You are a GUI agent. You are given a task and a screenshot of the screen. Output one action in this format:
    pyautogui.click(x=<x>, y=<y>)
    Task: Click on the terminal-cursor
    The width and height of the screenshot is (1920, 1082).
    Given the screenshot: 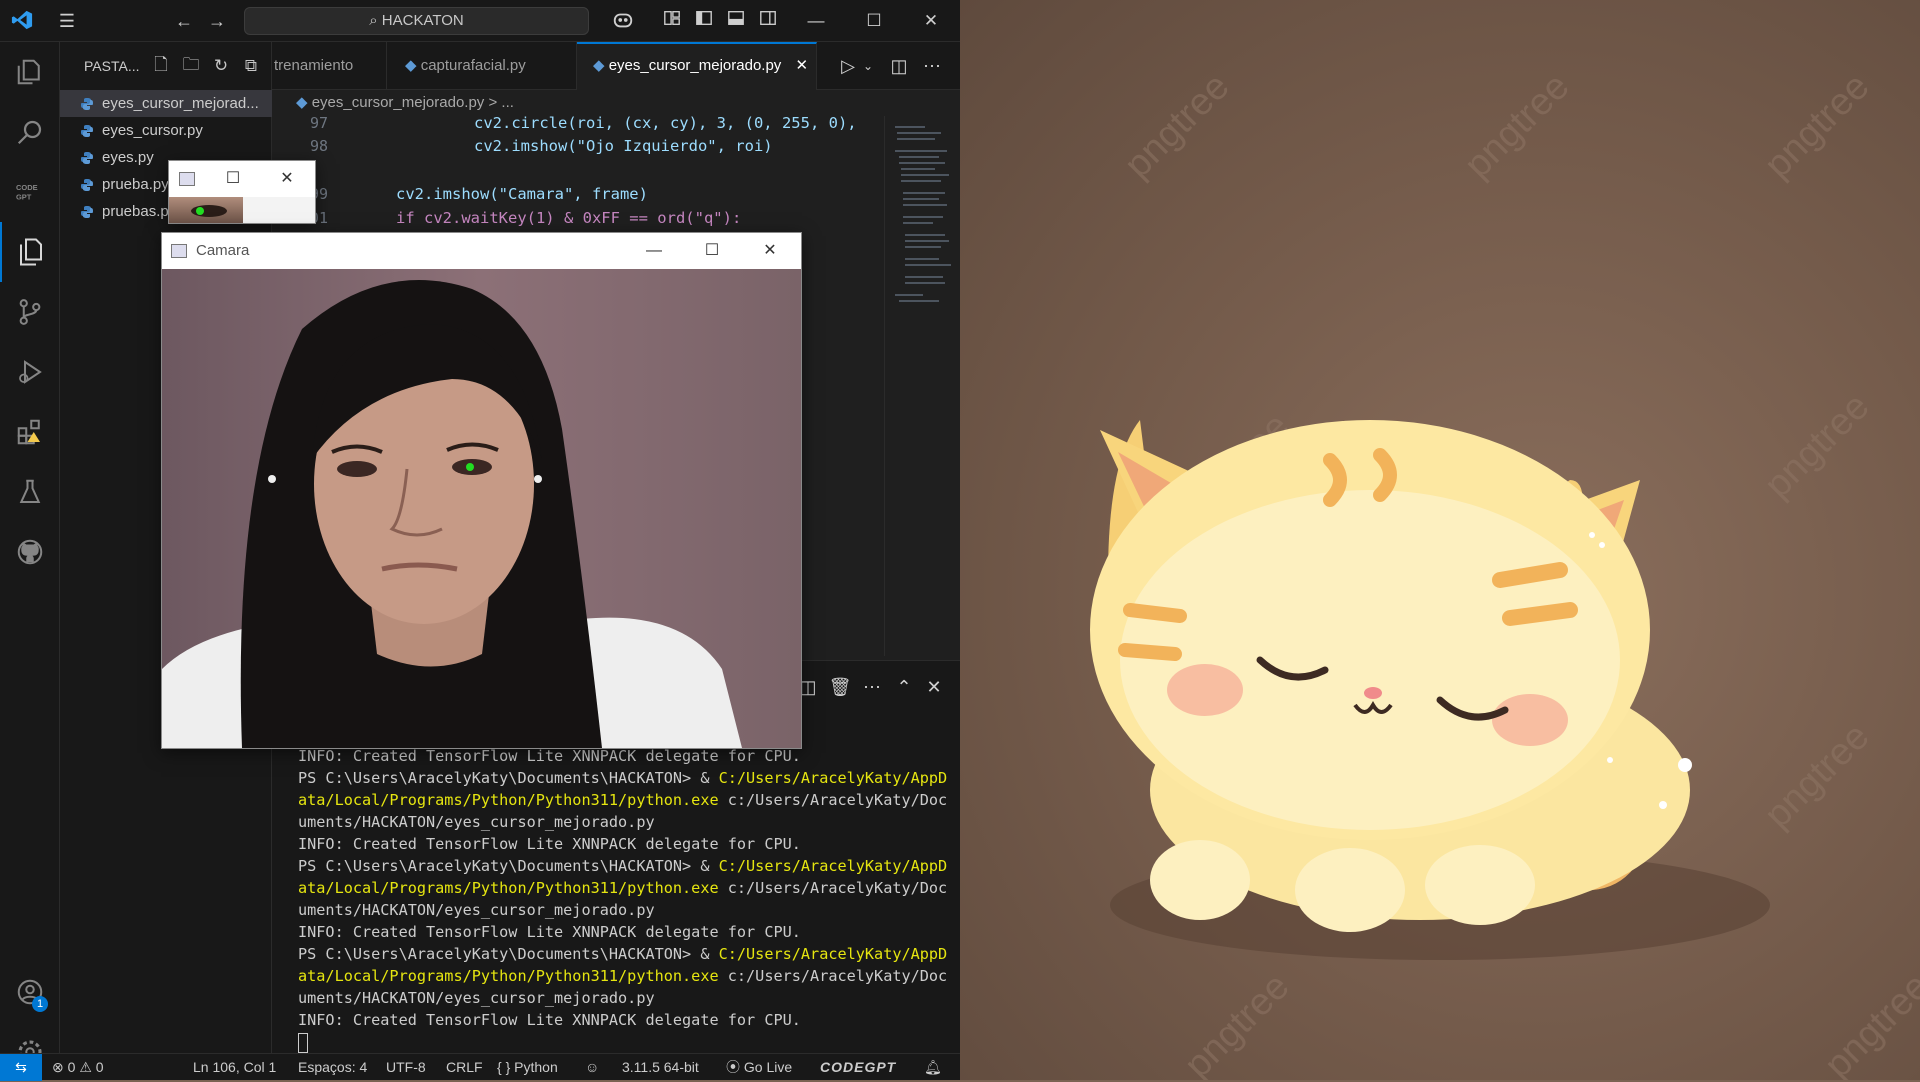 What is the action you would take?
    pyautogui.click(x=303, y=1043)
    